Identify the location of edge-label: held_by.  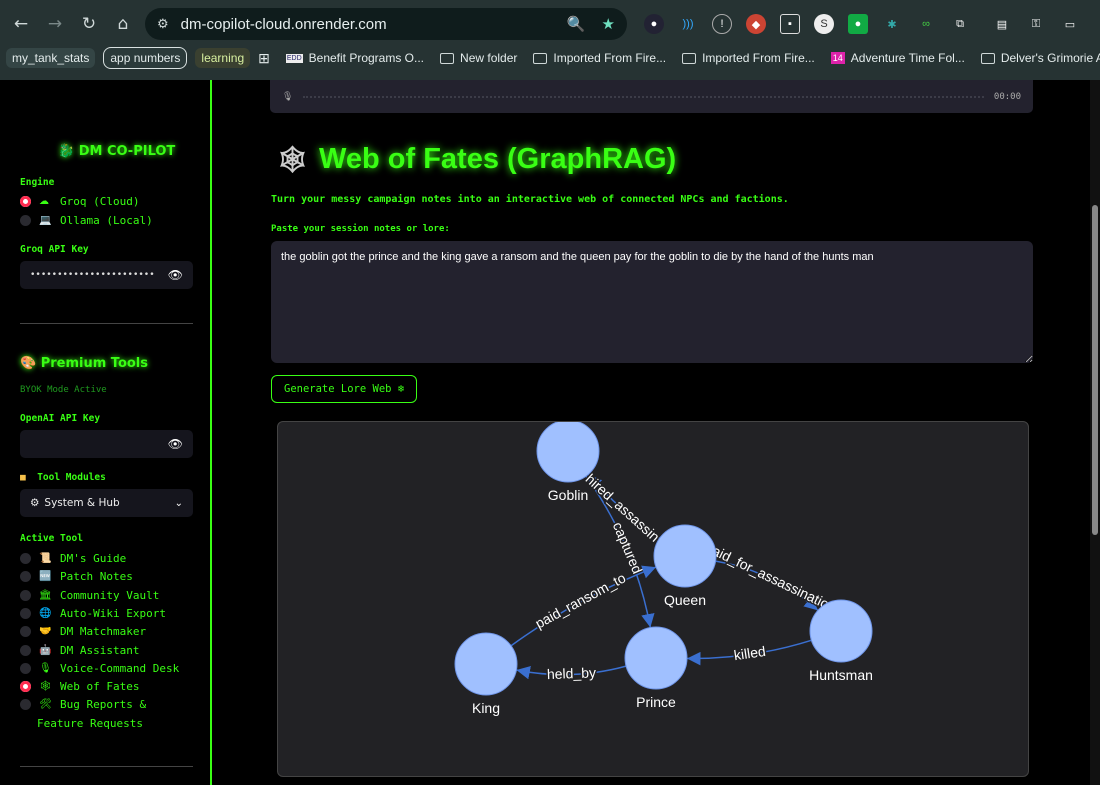
(572, 673).